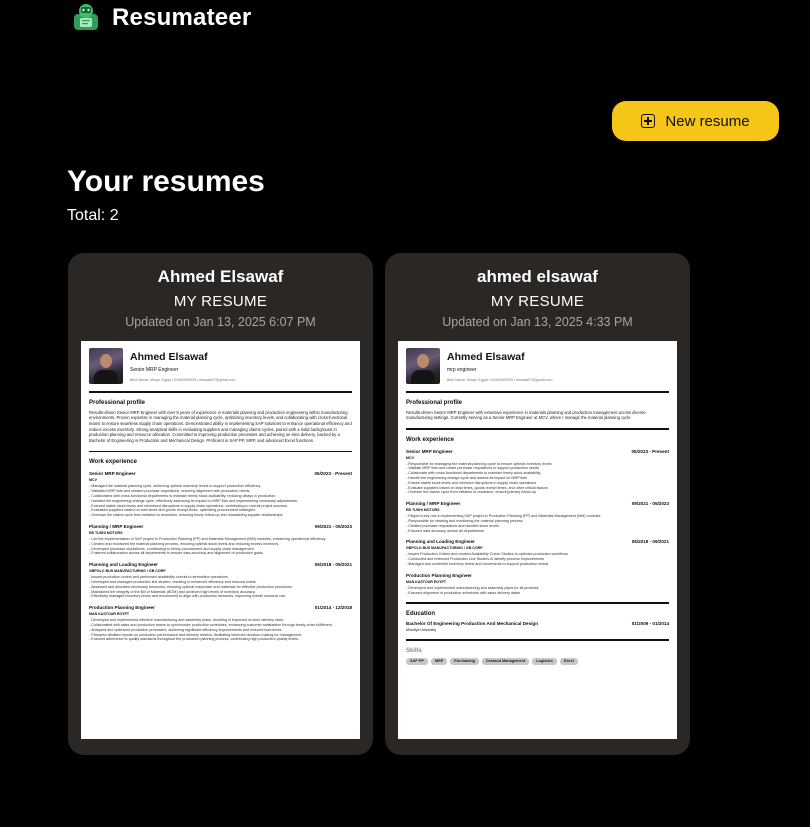 This screenshot has width=810, height=827. I want to click on section-title: Professional profile, so click(117, 402).